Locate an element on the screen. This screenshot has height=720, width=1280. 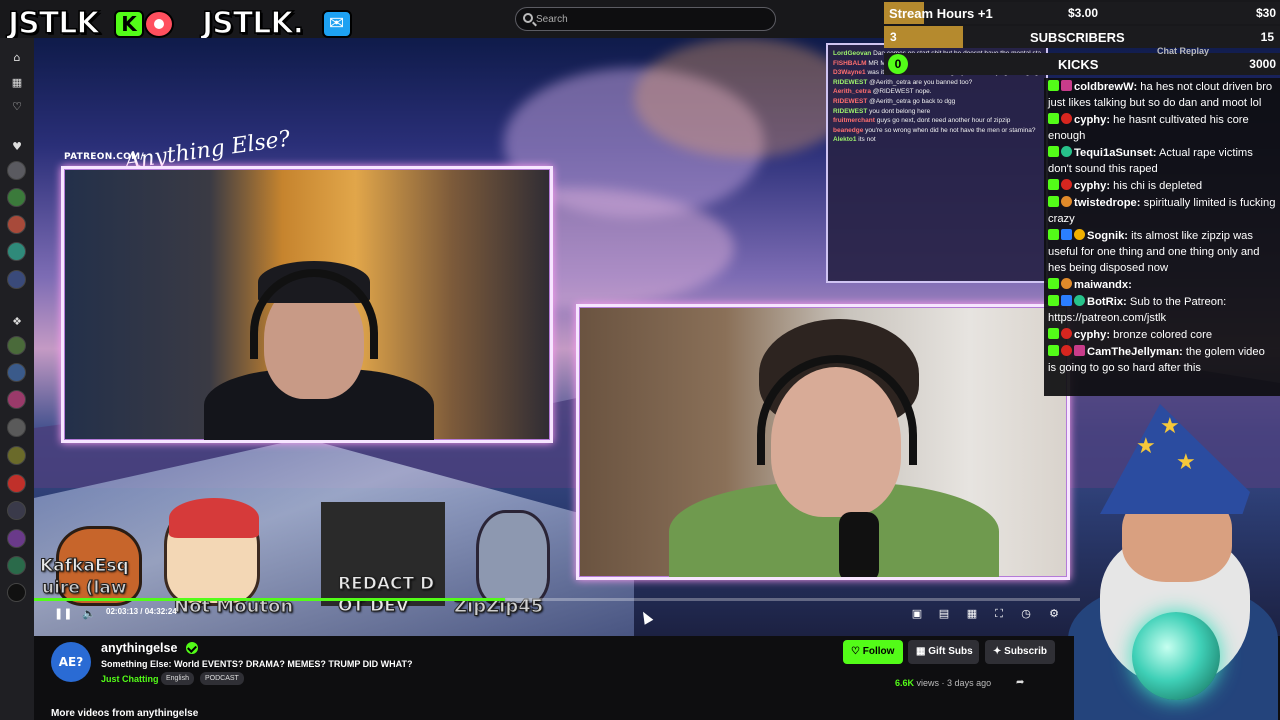
settings-icon: ⚙ is located at coordinates (1054, 614).